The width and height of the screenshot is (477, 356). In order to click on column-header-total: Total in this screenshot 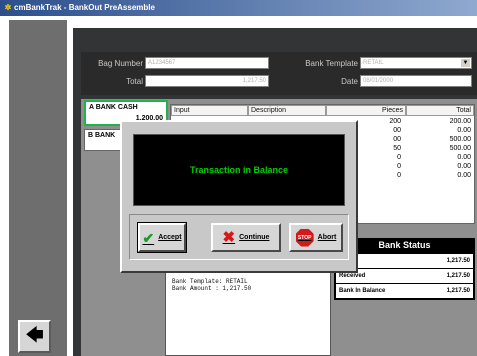, I will do `click(440, 110)`.